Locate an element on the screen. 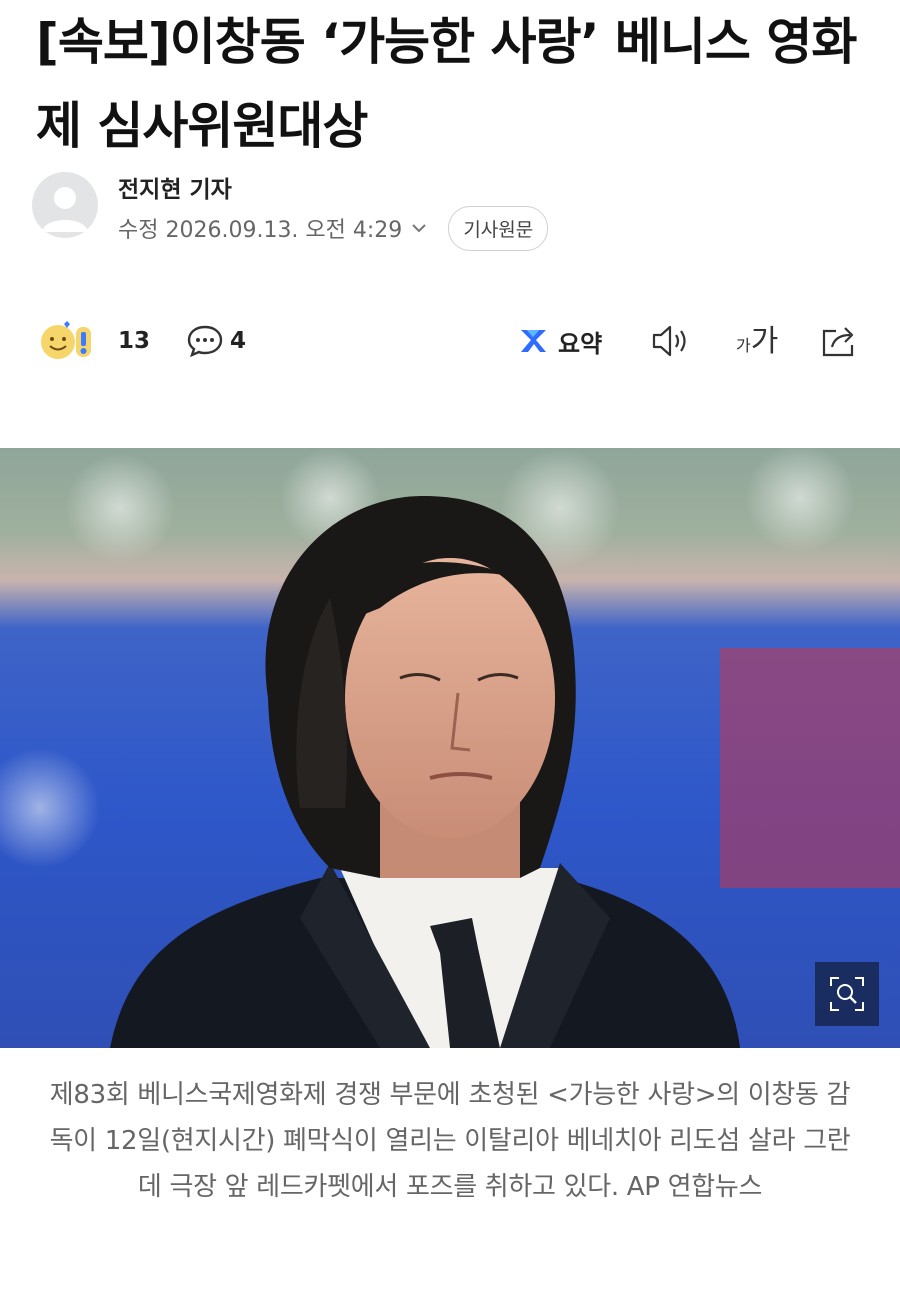 Image resolution: width=900 pixels, height=1290 pixels. reporter-name: 전지현 기자 is located at coordinates (175, 187).